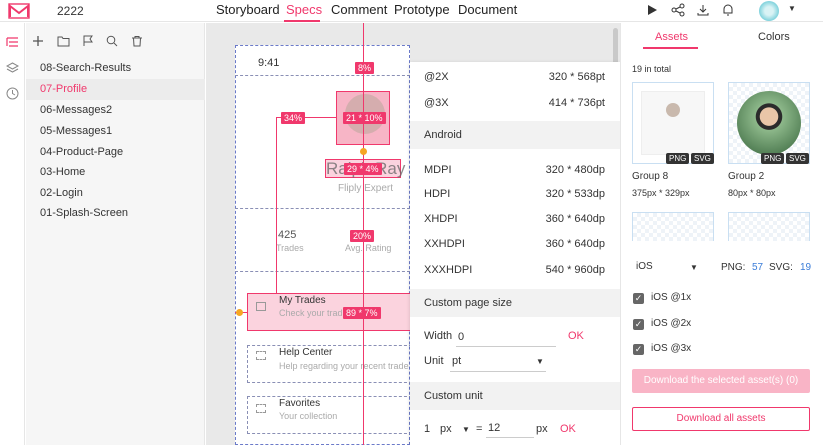 This screenshot has height=445, width=823. What do you see at coordinates (644, 266) in the screenshot?
I see `platform-select: iOS` at bounding box center [644, 266].